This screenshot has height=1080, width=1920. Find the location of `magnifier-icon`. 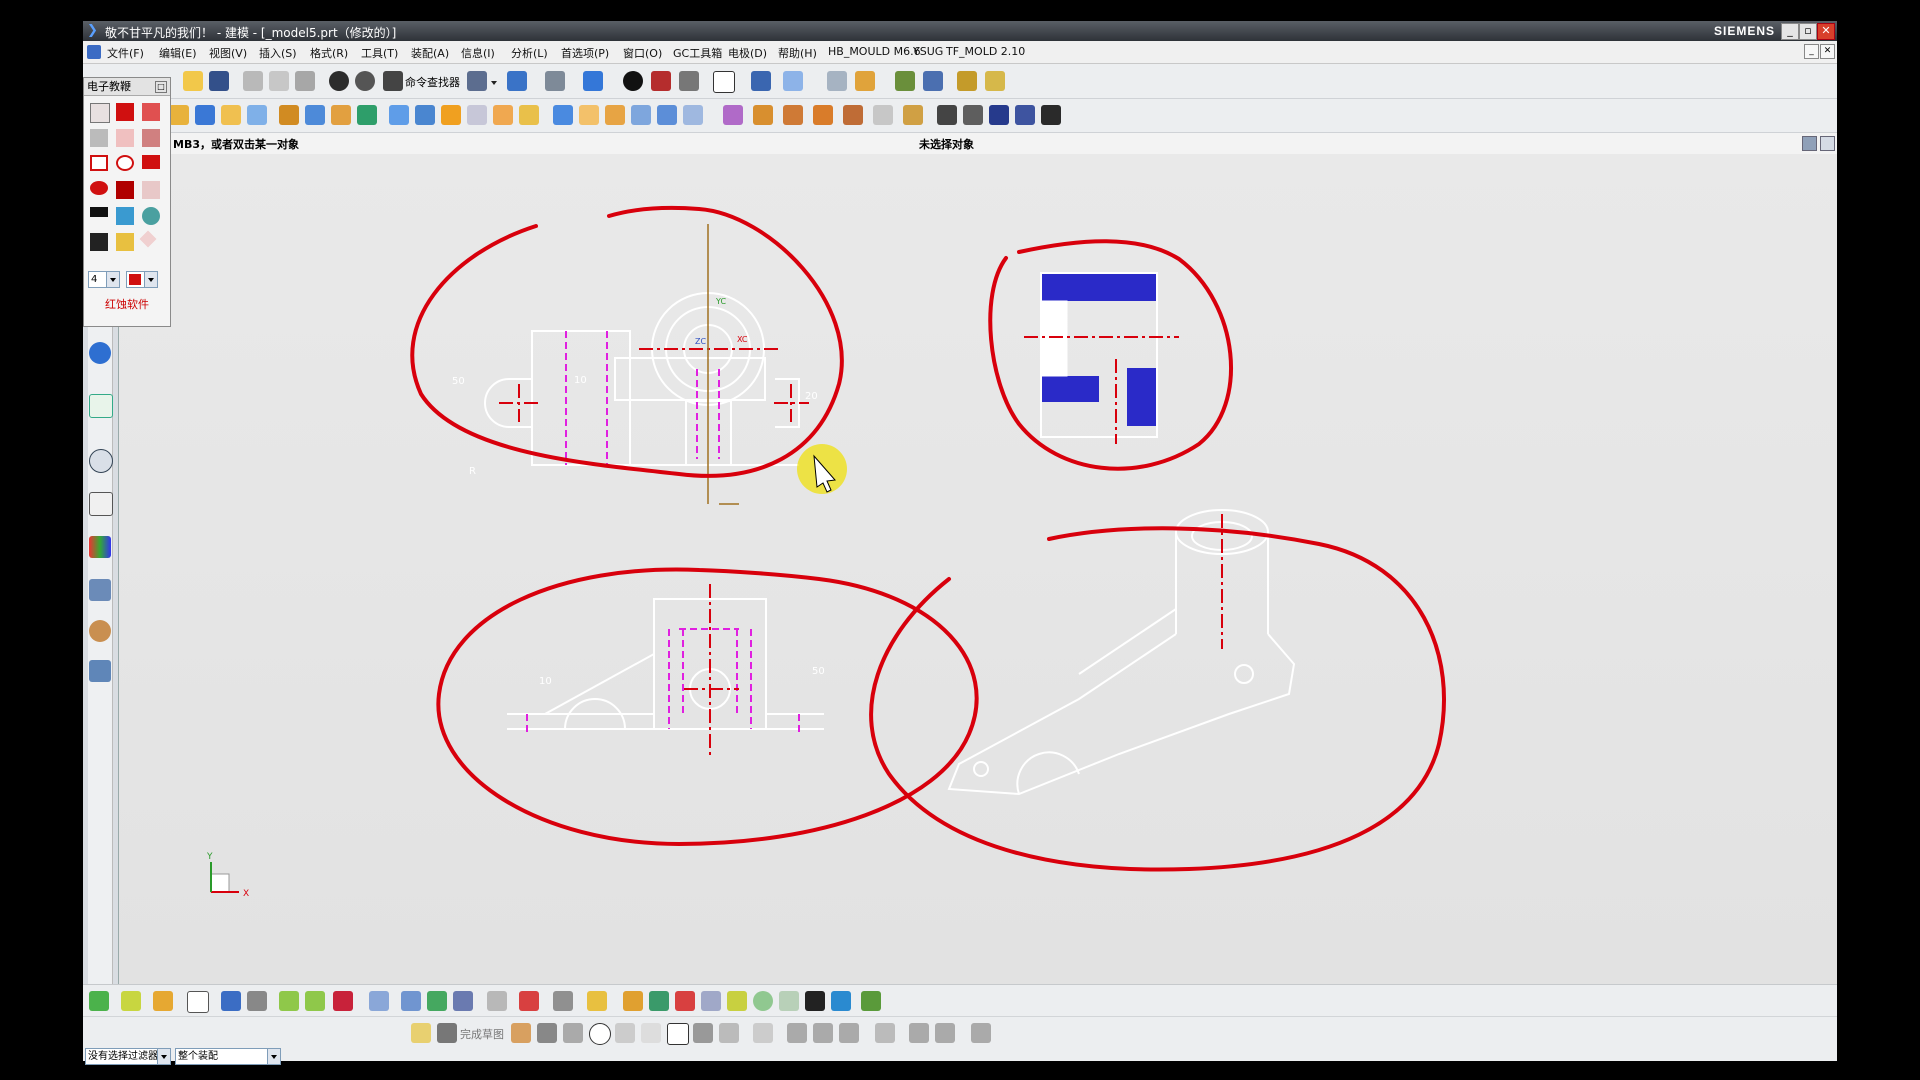

magnifier-icon is located at coordinates (151, 216).